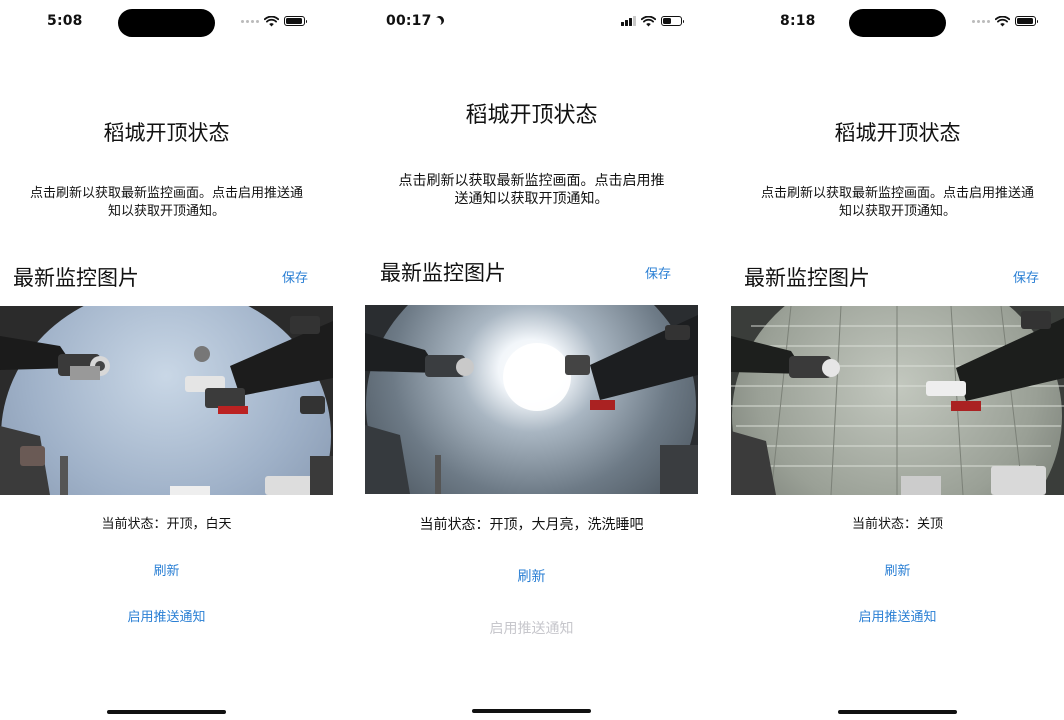  Describe the element at coordinates (566, 525) in the screenshot. I see `status-value: 开顶，大月亮，洗洗睡吧` at that location.